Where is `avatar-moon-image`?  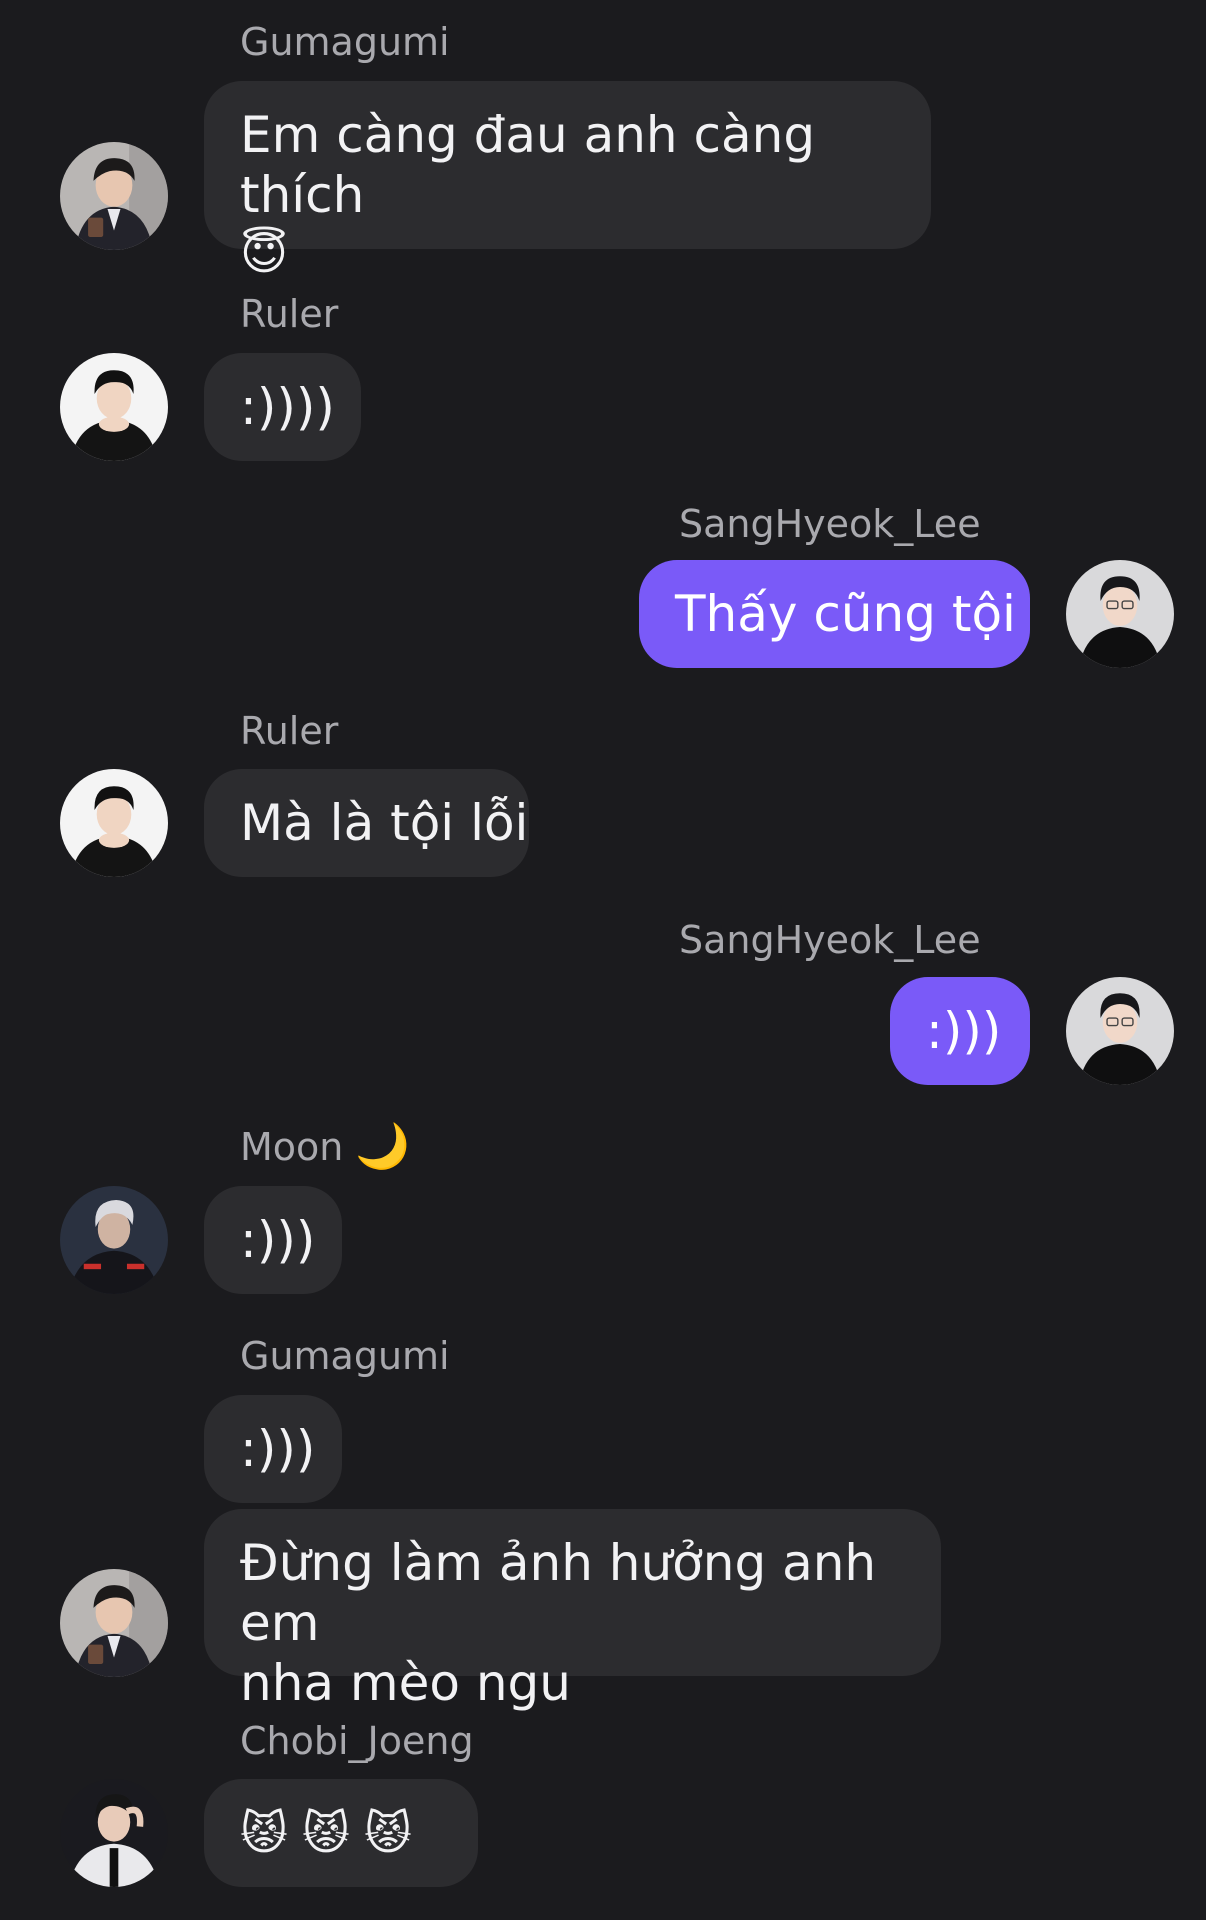 avatar-moon-image is located at coordinates (114, 1240).